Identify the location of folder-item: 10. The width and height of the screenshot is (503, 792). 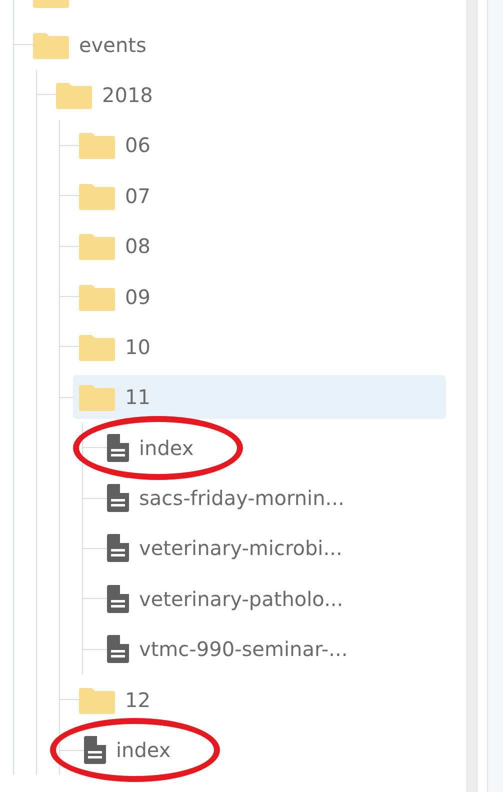
(259, 346).